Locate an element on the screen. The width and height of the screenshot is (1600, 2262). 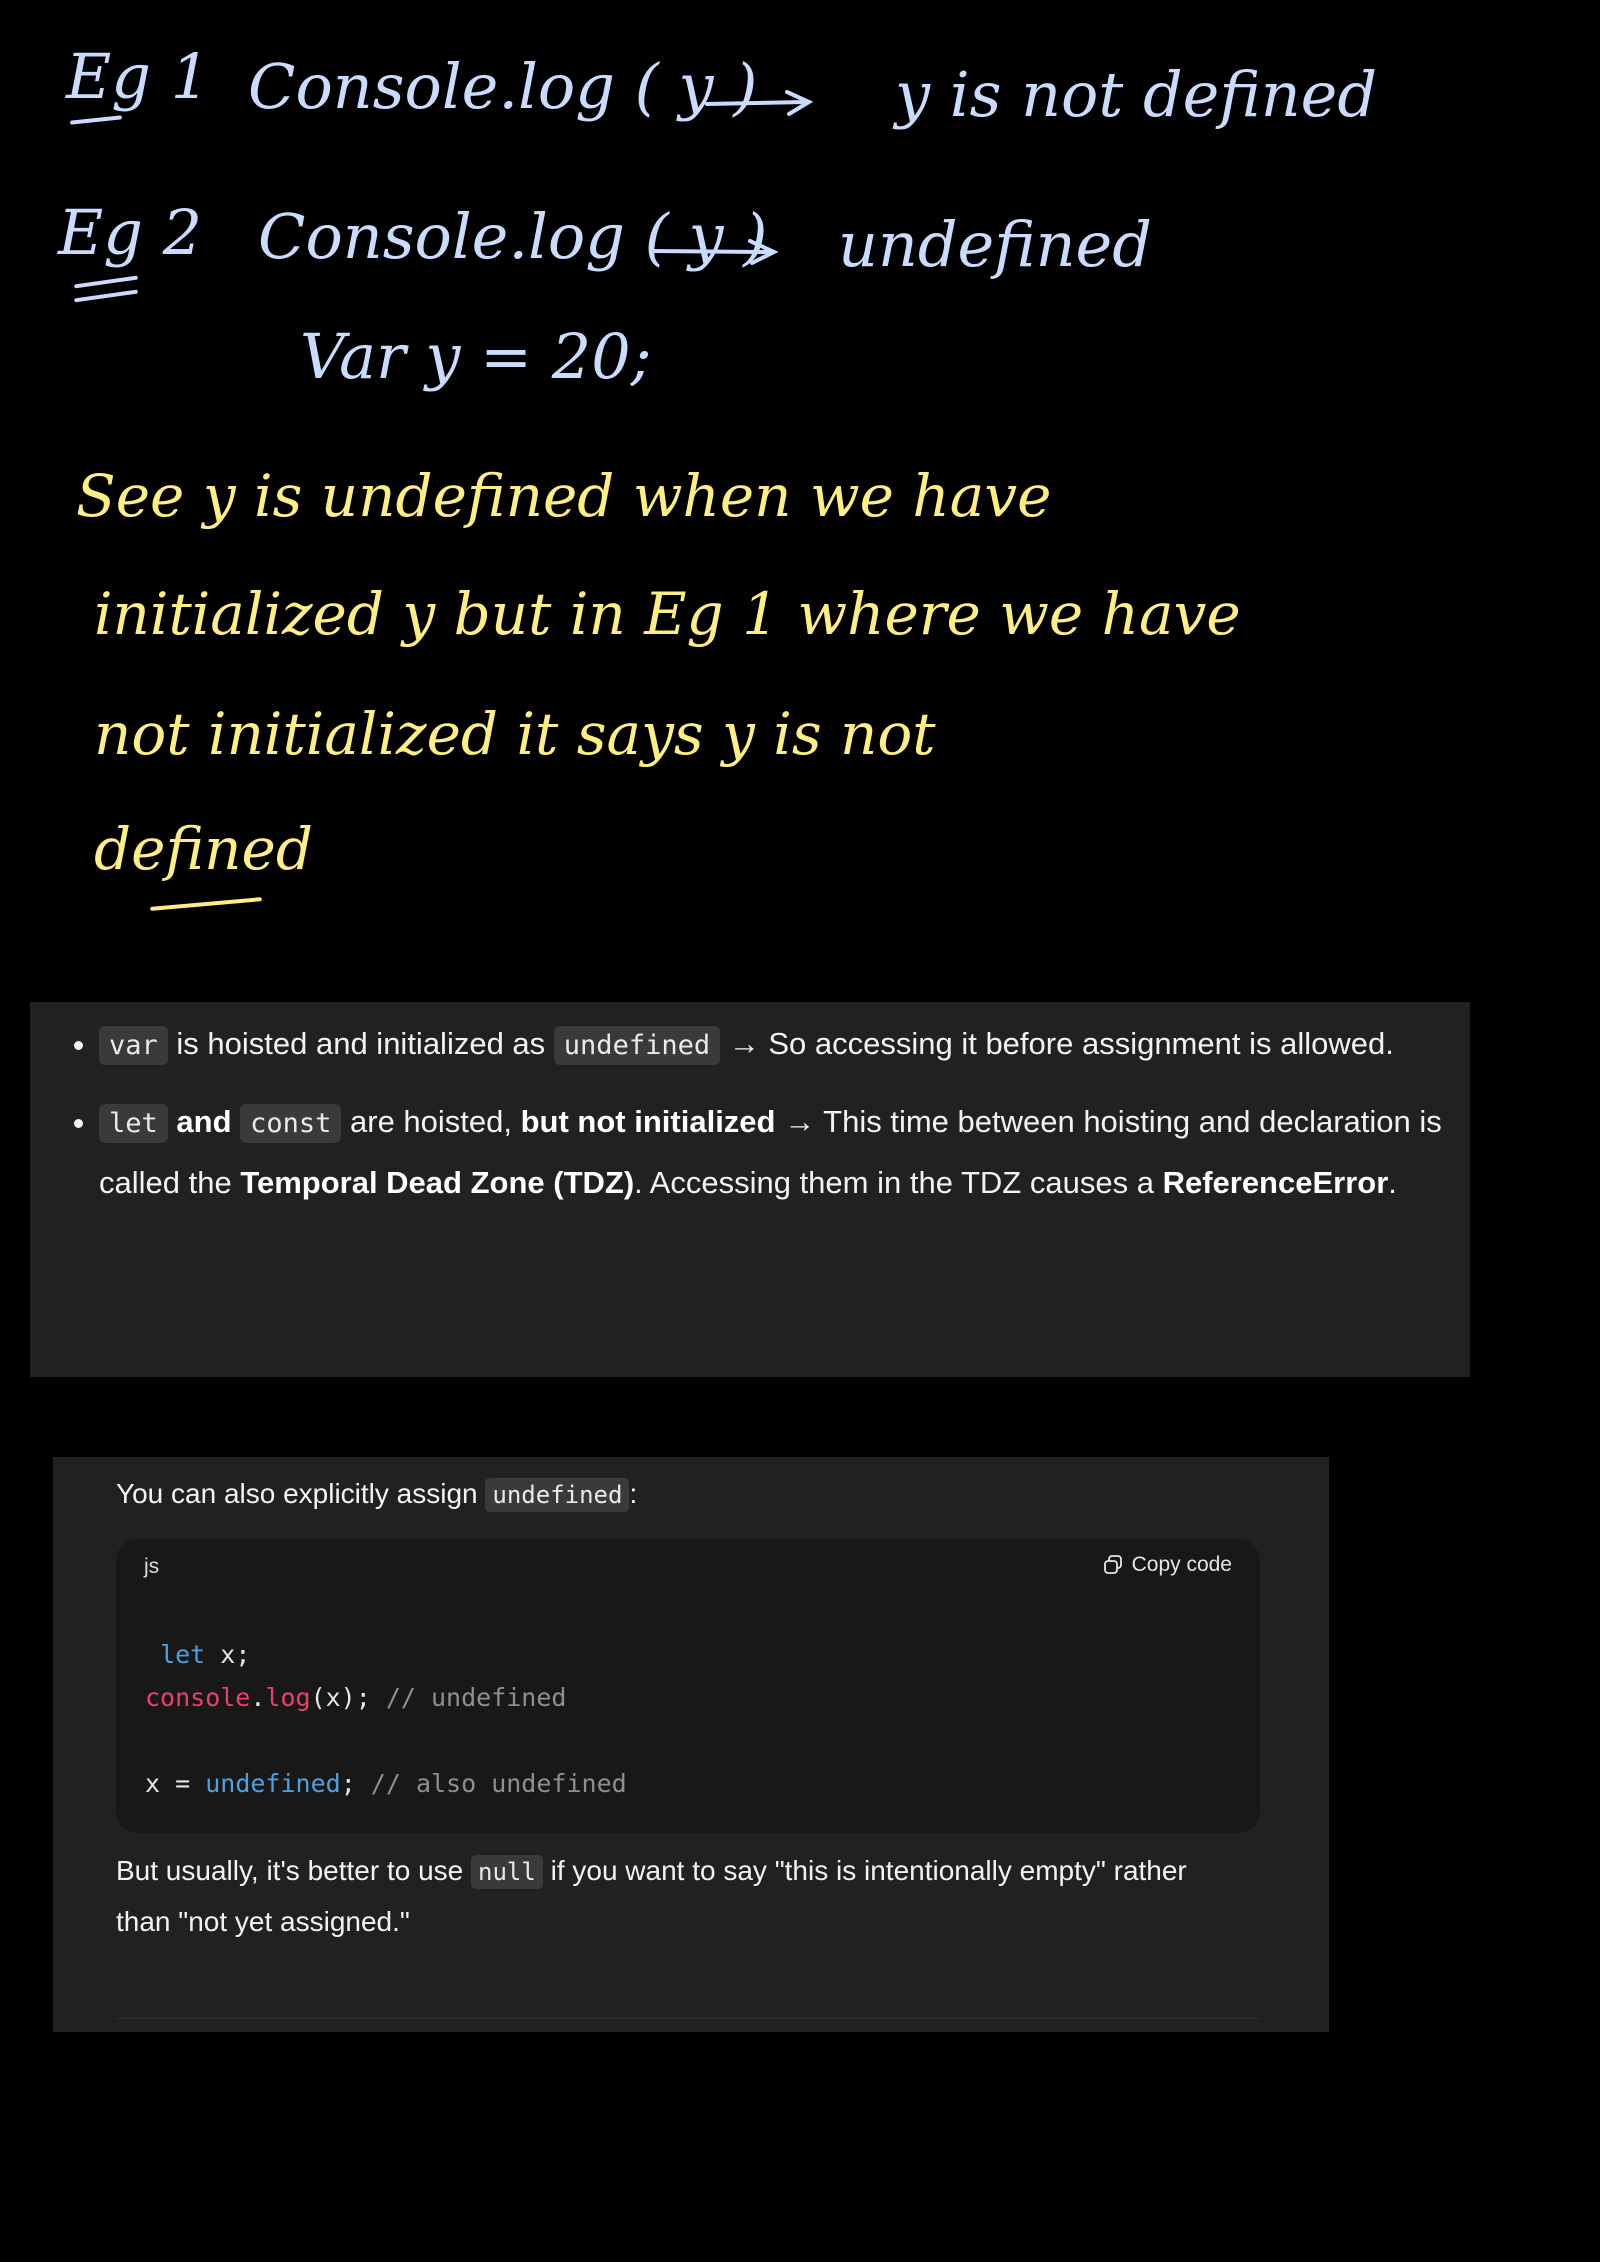
code-line-4-a: x = is located at coordinates (175, 1783).